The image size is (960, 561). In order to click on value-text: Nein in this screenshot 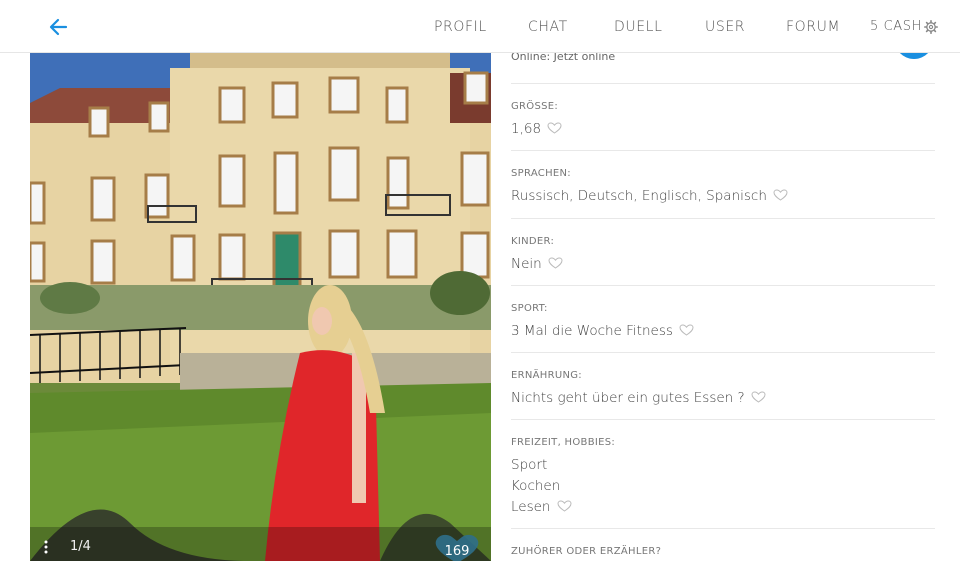, I will do `click(526, 264)`.